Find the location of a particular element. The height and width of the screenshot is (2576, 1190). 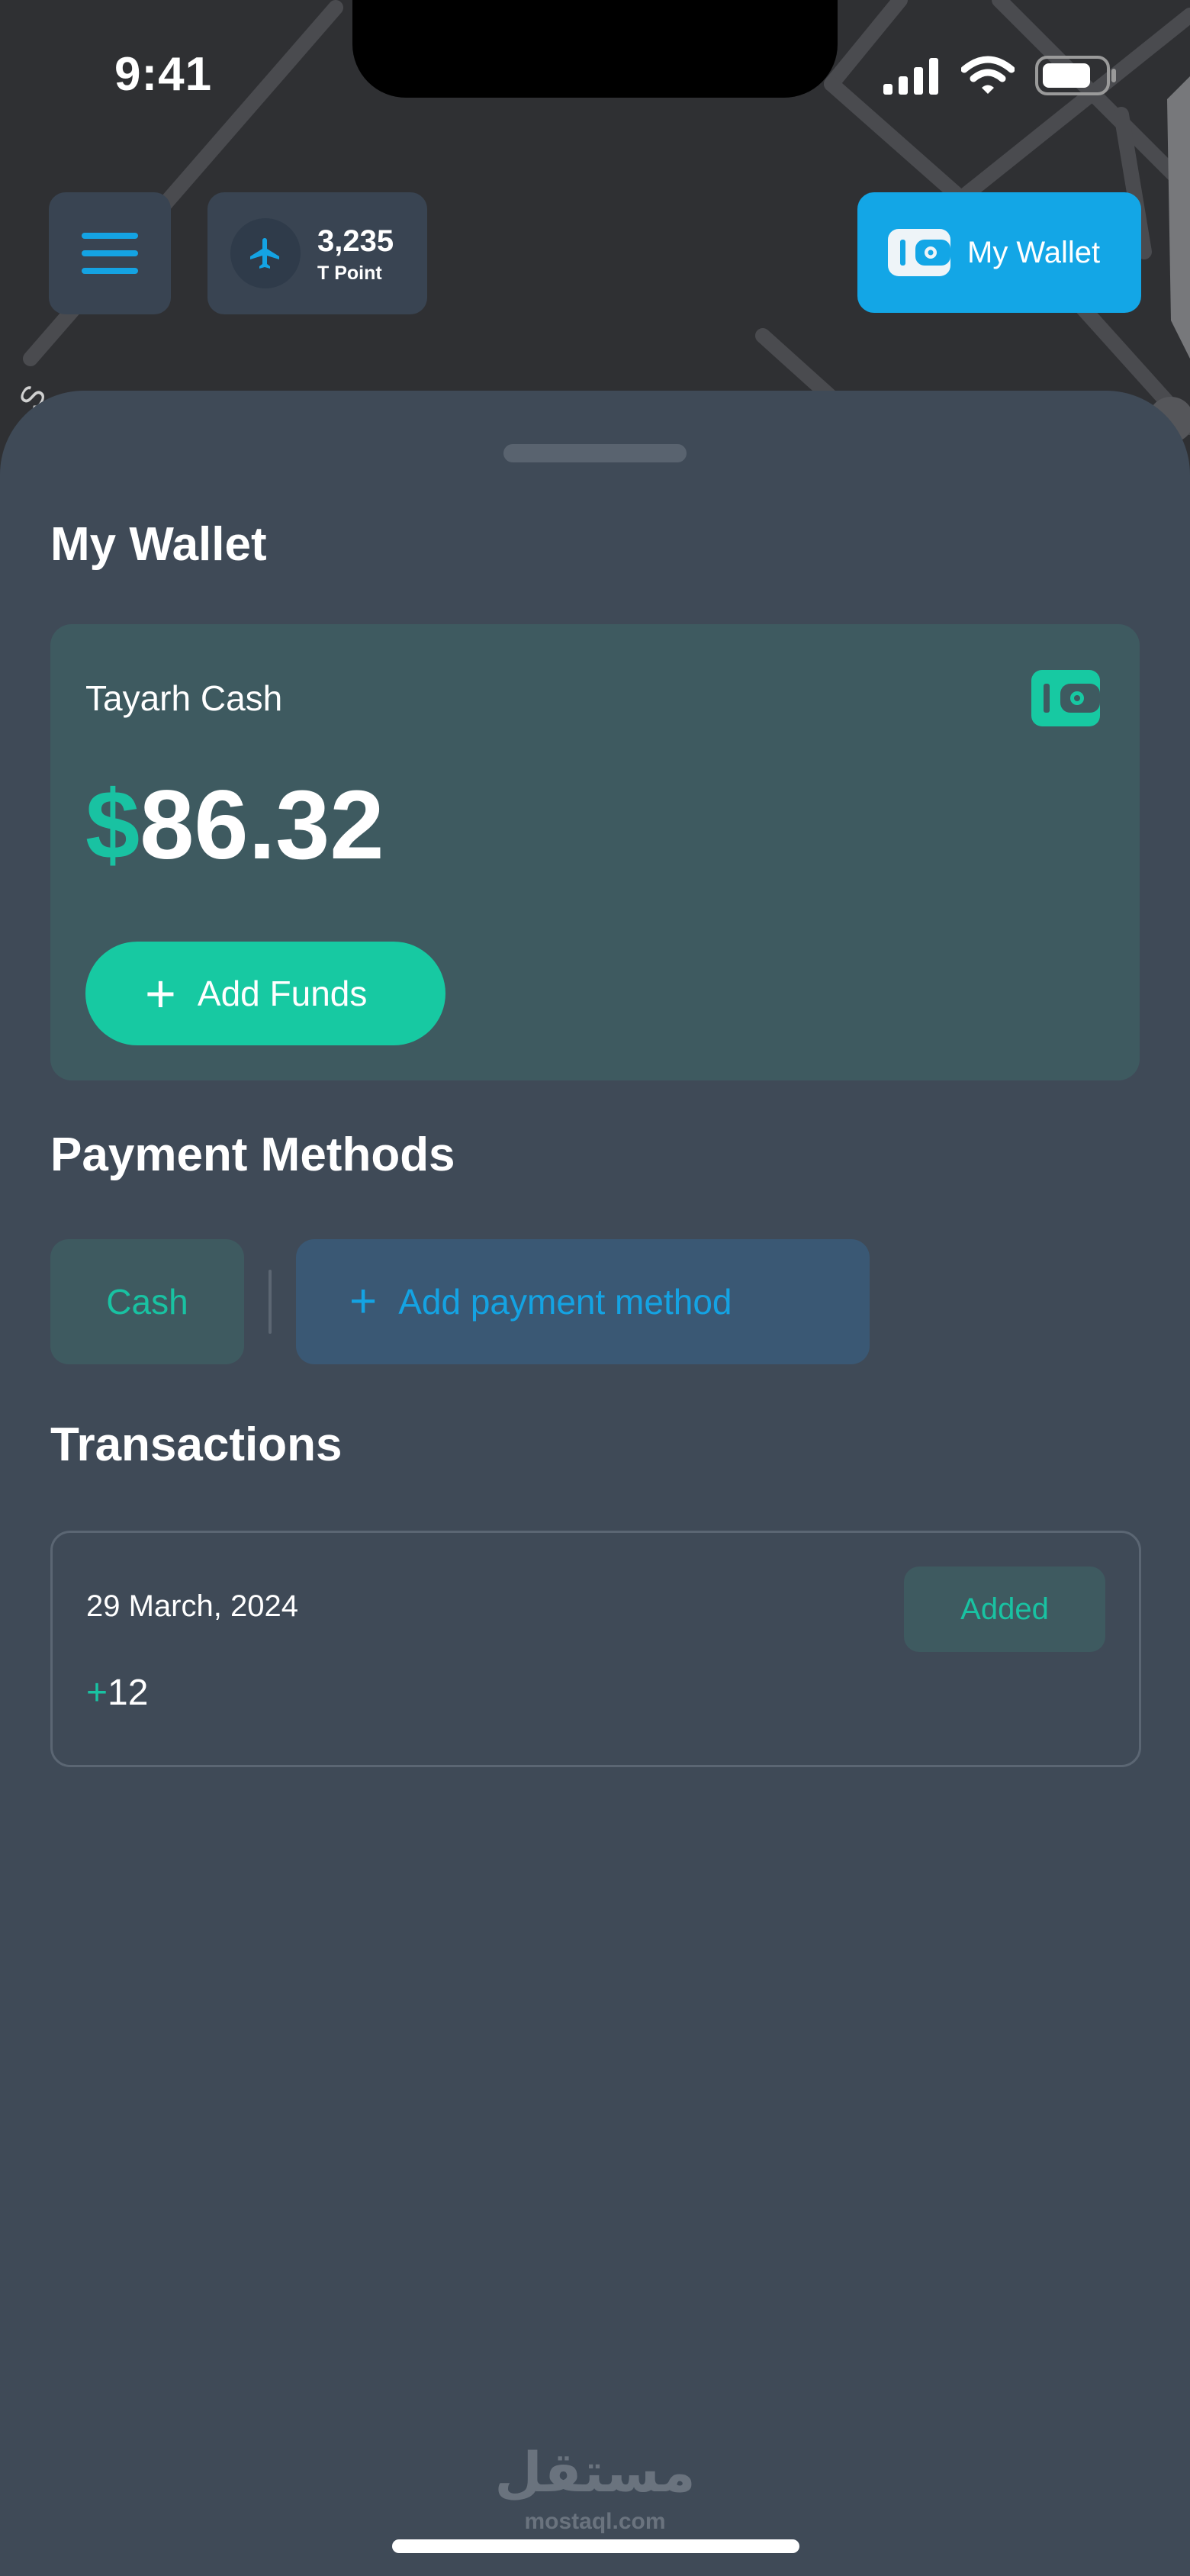

my-wallet-button-label: My Wallet is located at coordinates (1034, 252).